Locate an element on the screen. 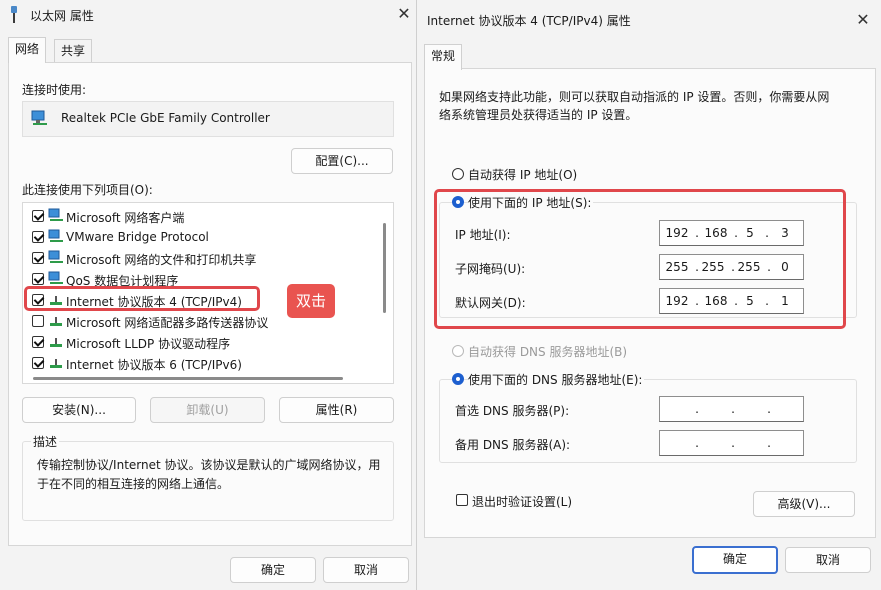 This screenshot has height=590, width=881. list-item: Microsoft 网络的文件和打印机共享 is located at coordinates (199, 258).